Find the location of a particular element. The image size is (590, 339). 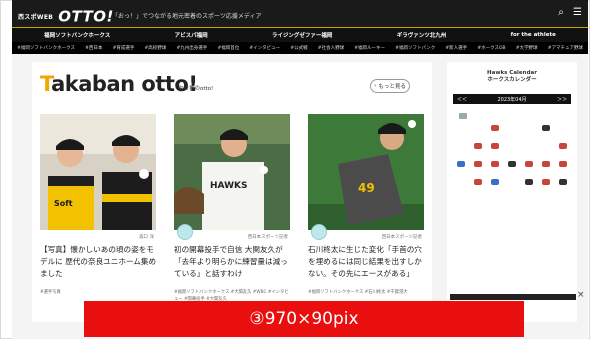

section-title: Takaban otto! is located at coordinates (119, 84).